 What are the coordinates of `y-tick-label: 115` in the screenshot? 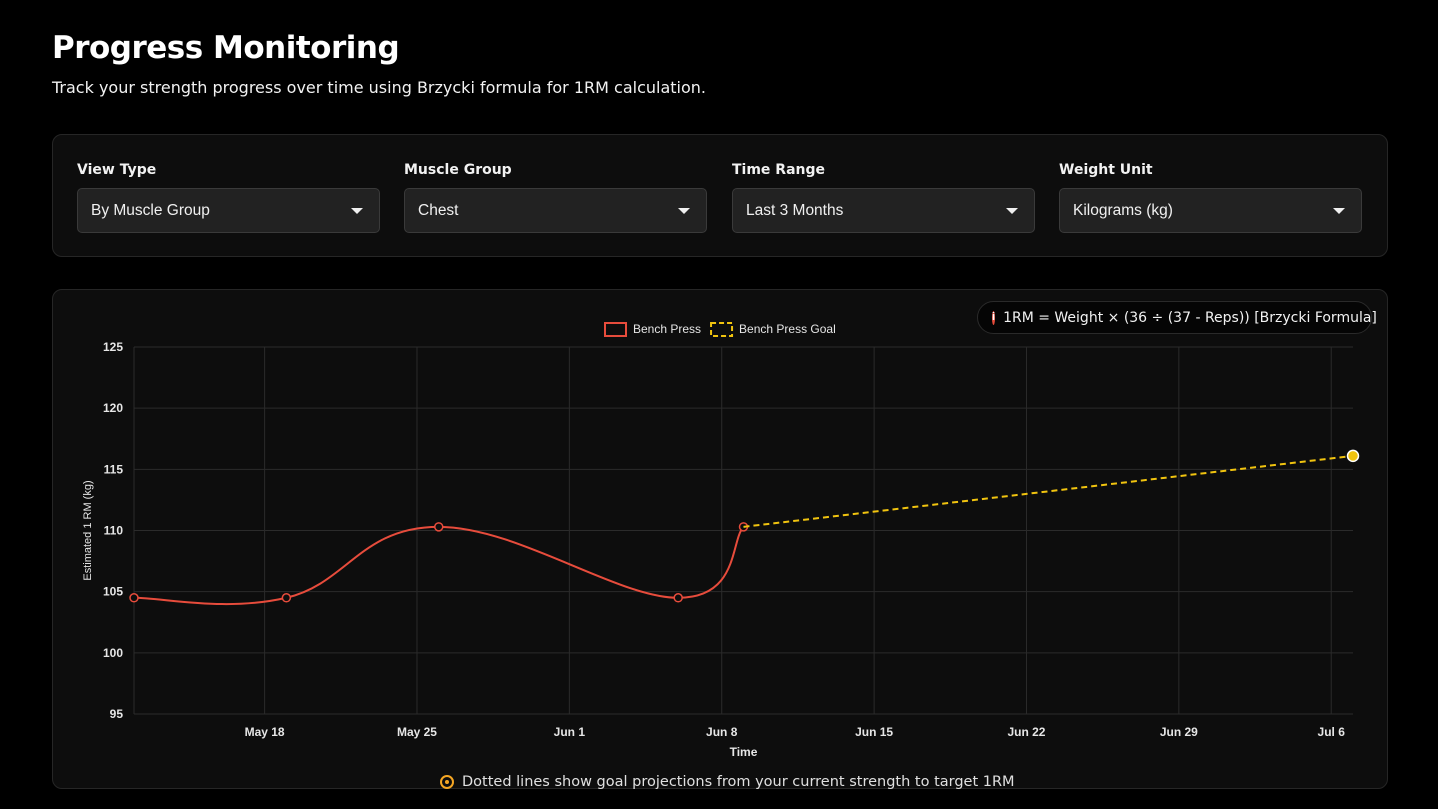 It's located at (114, 469).